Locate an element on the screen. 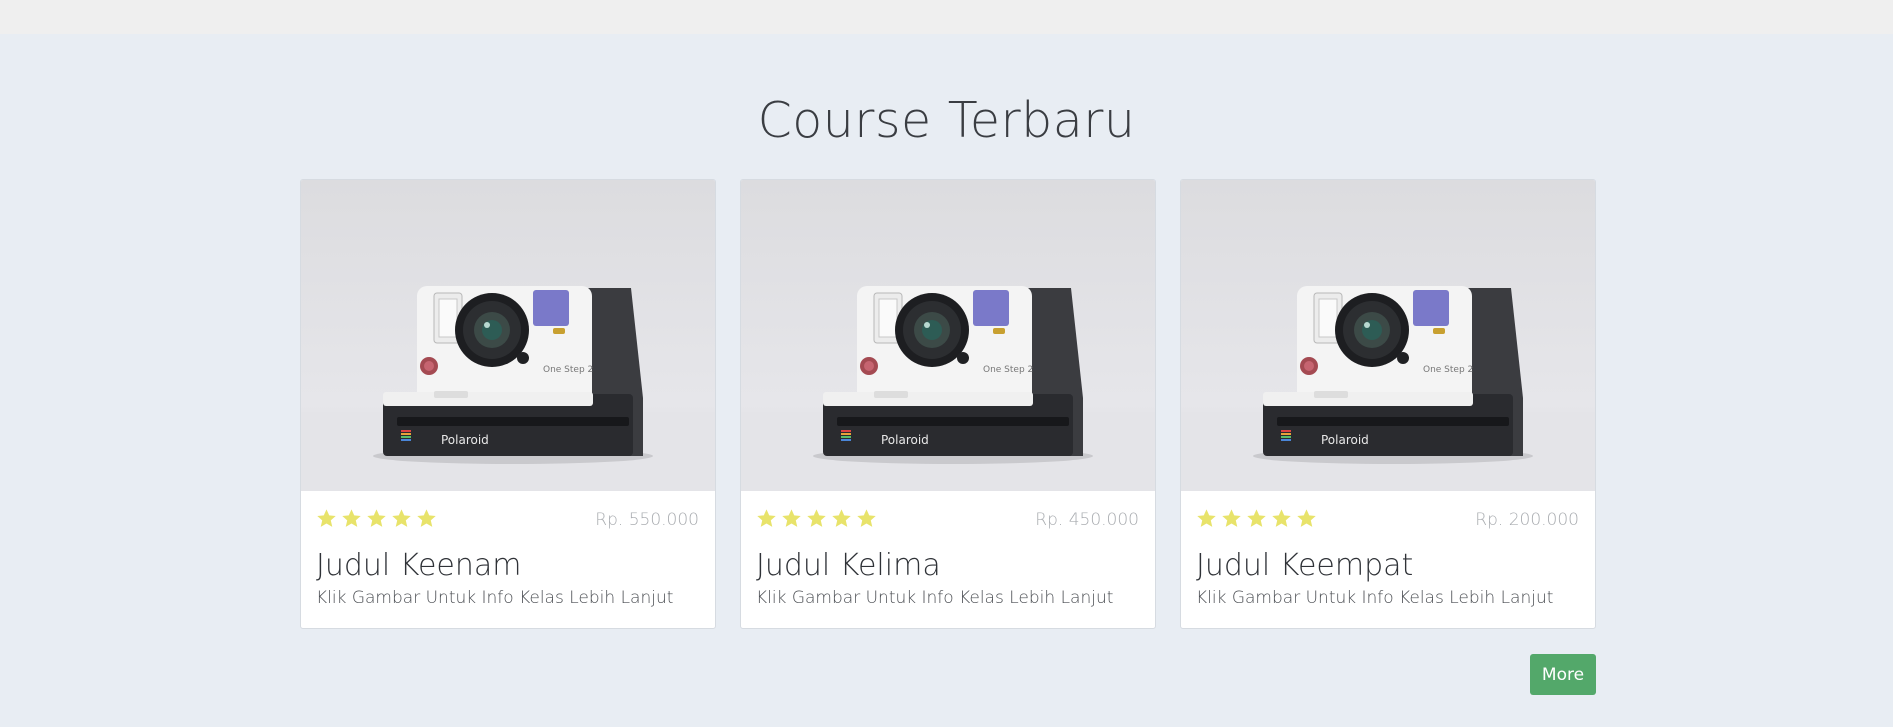 Image resolution: width=1893 pixels, height=727 pixels. course-title: Judul Keempat is located at coordinates (1305, 565).